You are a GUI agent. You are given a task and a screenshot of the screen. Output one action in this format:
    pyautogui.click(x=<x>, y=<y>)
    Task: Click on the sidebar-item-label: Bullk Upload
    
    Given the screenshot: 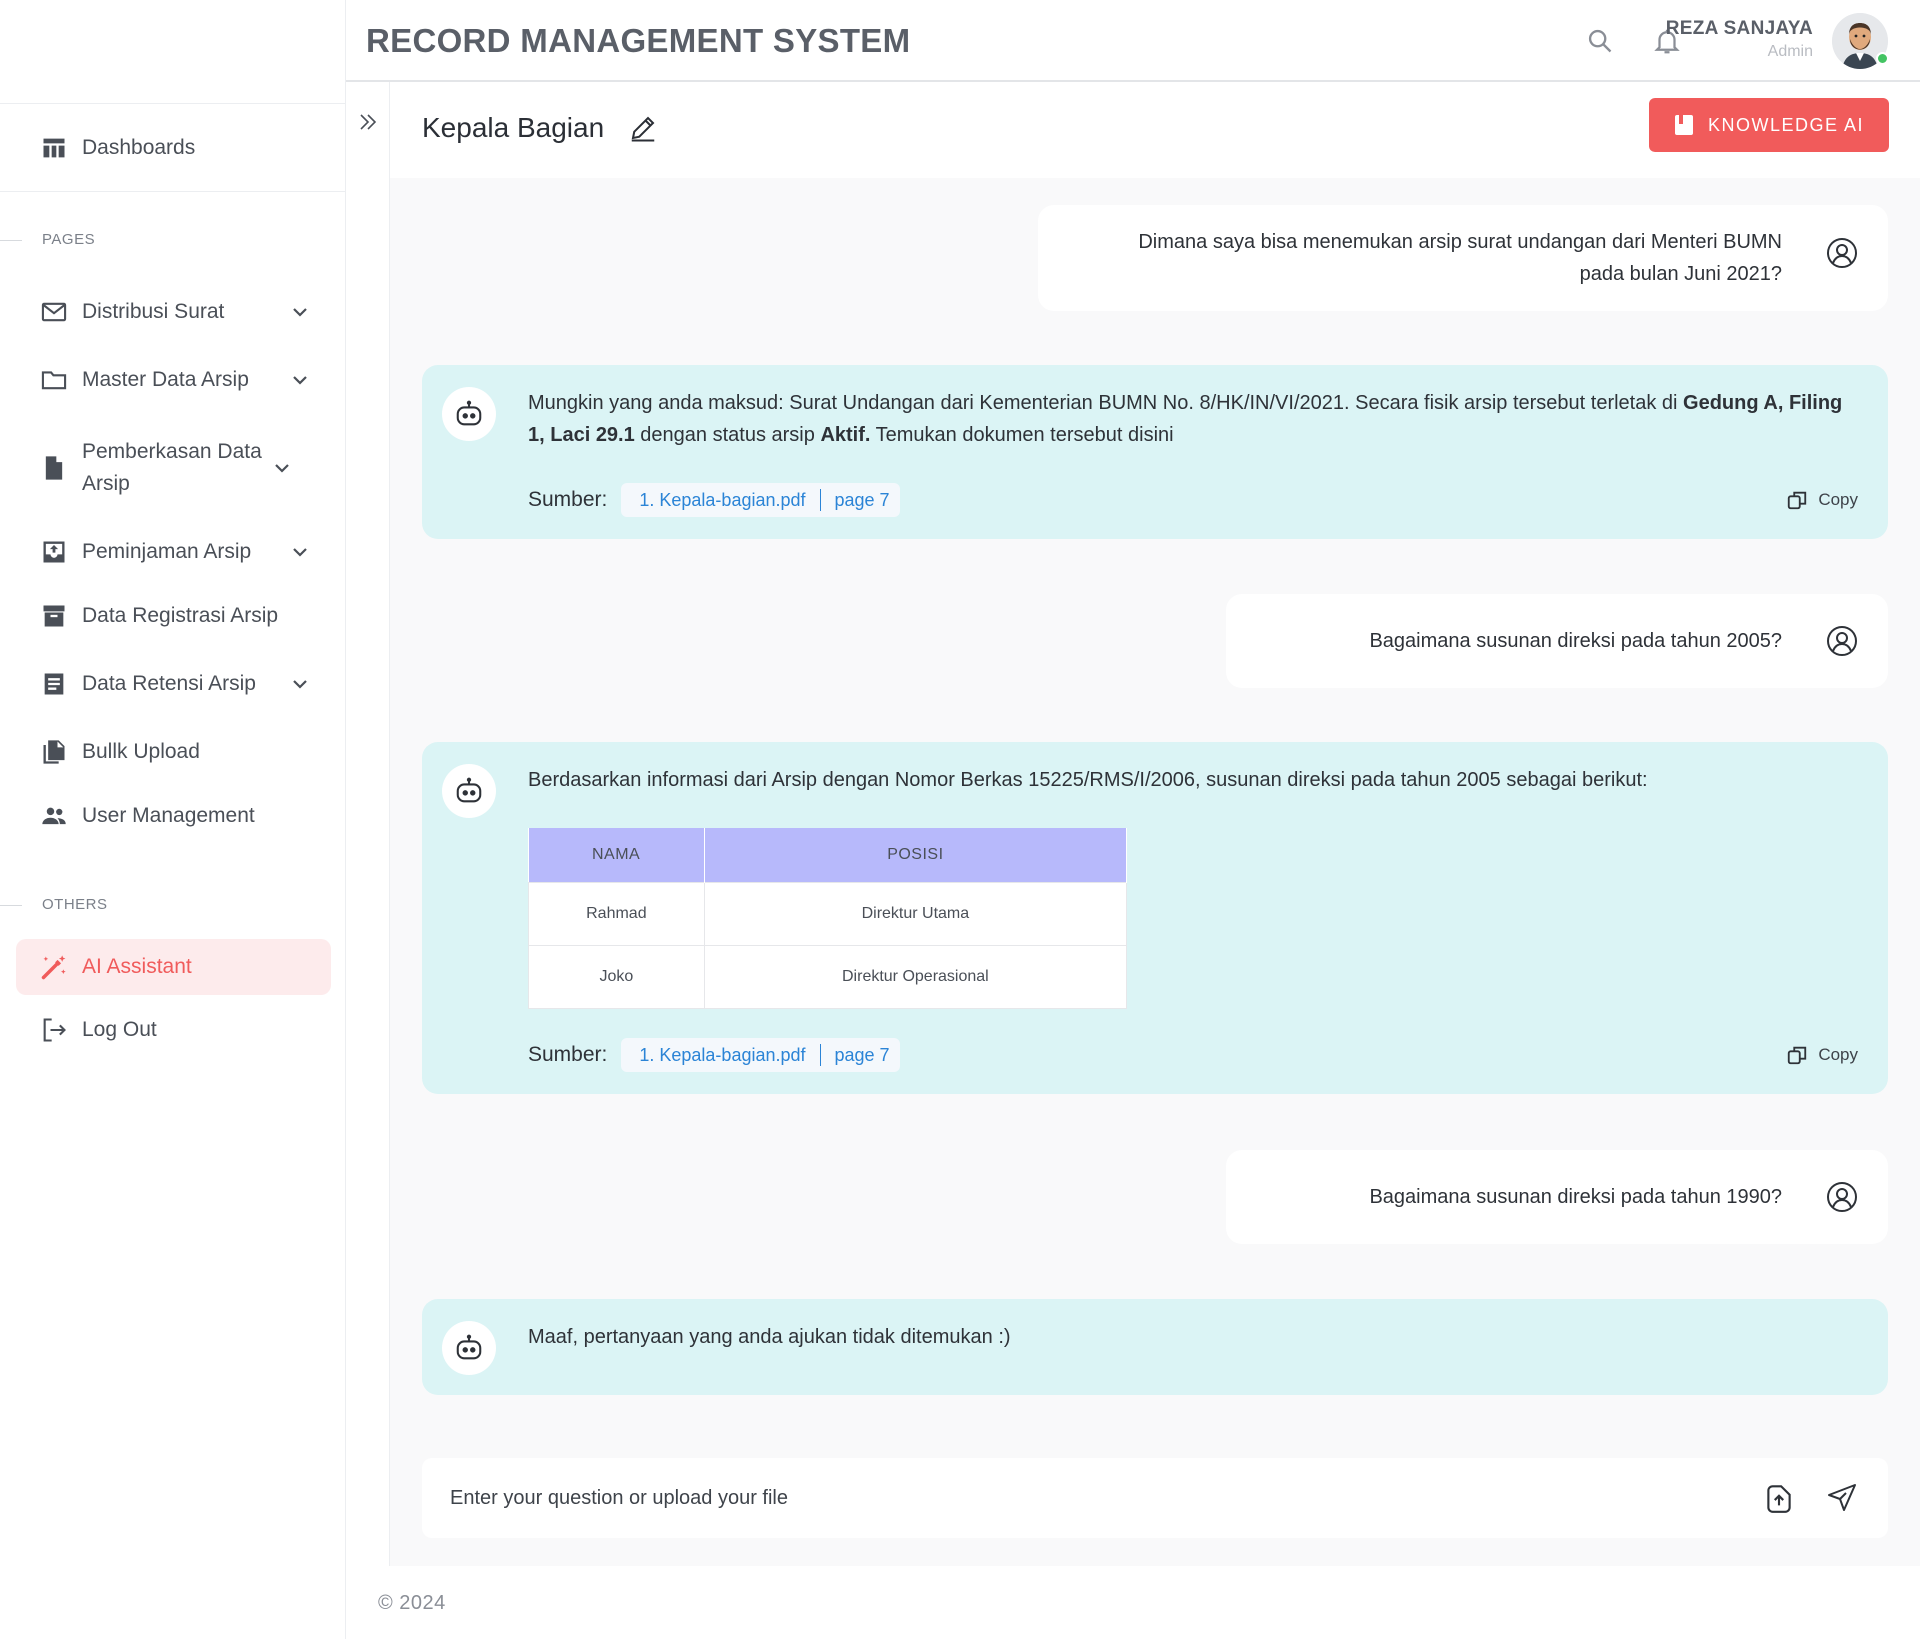 What is the action you would take?
    pyautogui.click(x=141, y=751)
    